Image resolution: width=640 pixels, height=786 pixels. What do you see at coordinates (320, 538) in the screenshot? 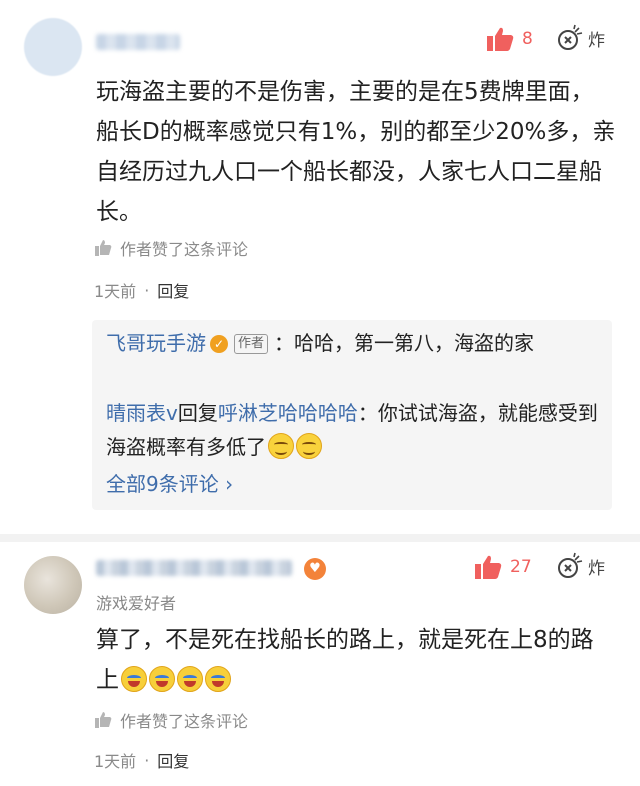
I see `comment-divider` at bounding box center [320, 538].